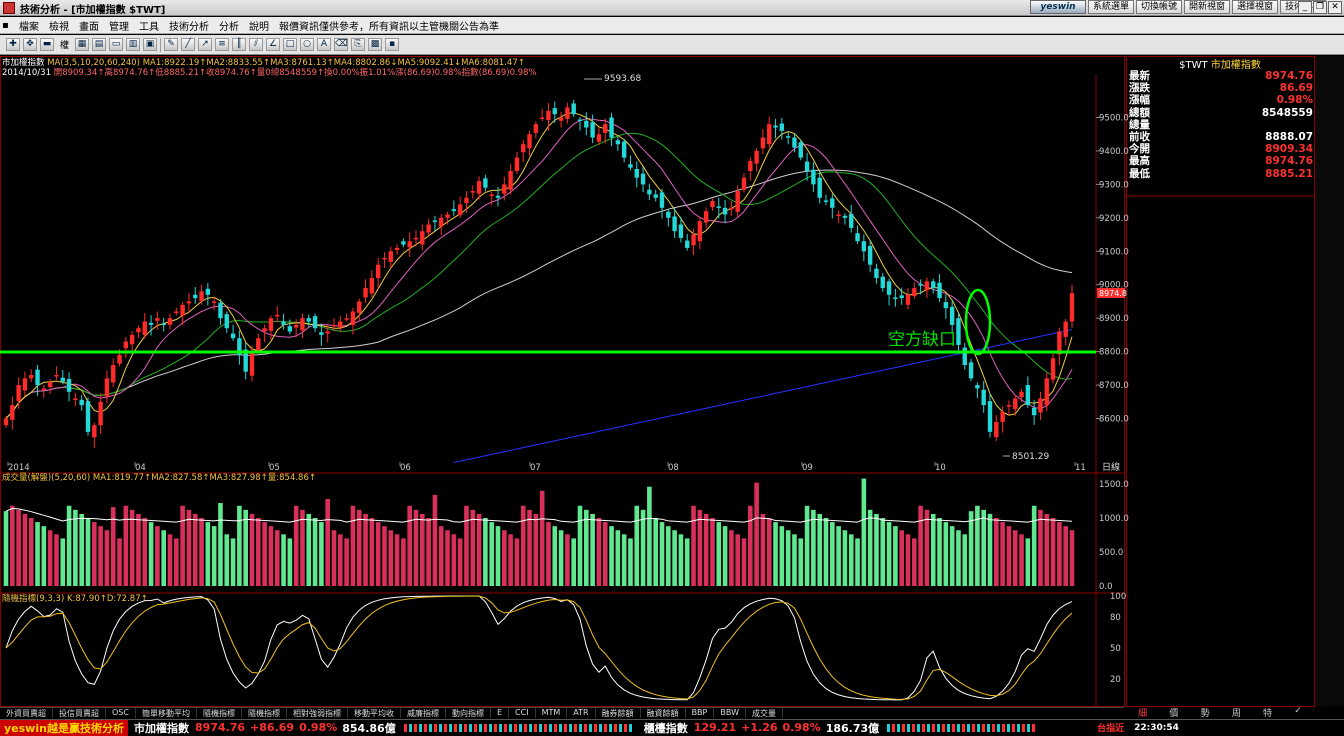 The width and height of the screenshot is (1344, 736). I want to click on tab-check: ✓, so click(1298, 712).